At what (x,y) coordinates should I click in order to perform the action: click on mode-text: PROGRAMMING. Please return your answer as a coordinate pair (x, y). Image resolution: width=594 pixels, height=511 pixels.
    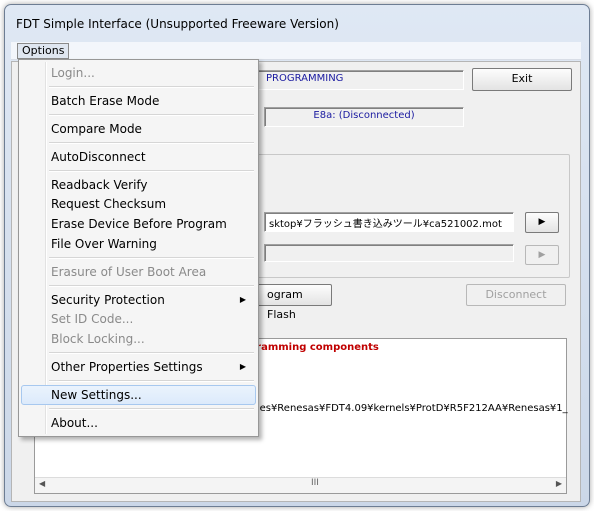
    Looking at the image, I should click on (305, 78).